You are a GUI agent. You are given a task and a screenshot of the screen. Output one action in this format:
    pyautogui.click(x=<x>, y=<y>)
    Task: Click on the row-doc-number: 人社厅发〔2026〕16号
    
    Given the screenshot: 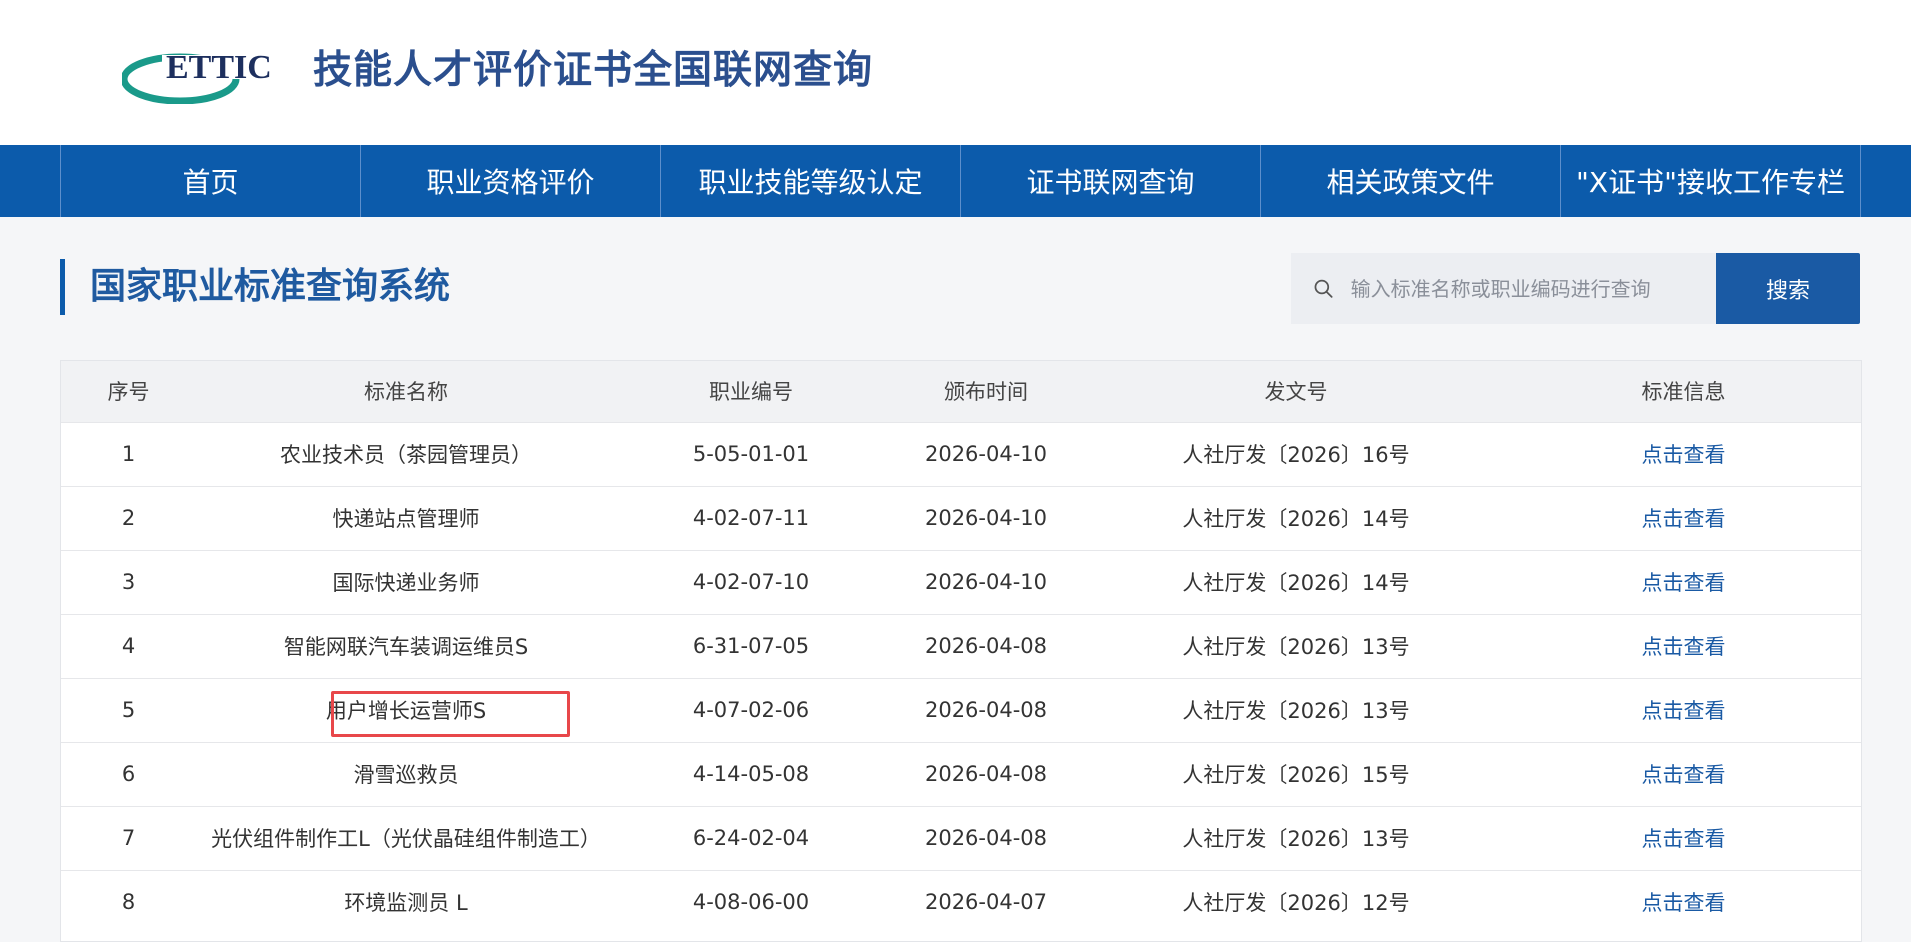 What is the action you would take?
    pyautogui.click(x=1296, y=455)
    